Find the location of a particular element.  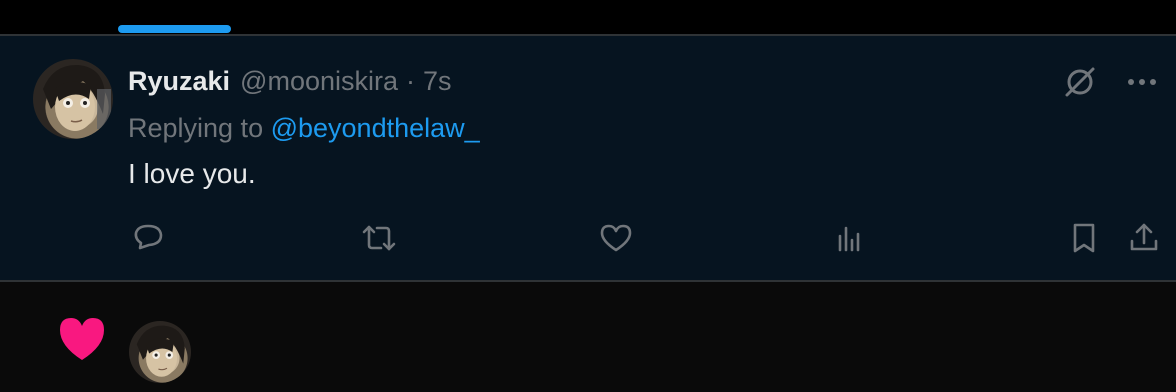

author-name: Ryuzaki is located at coordinates (179, 81).